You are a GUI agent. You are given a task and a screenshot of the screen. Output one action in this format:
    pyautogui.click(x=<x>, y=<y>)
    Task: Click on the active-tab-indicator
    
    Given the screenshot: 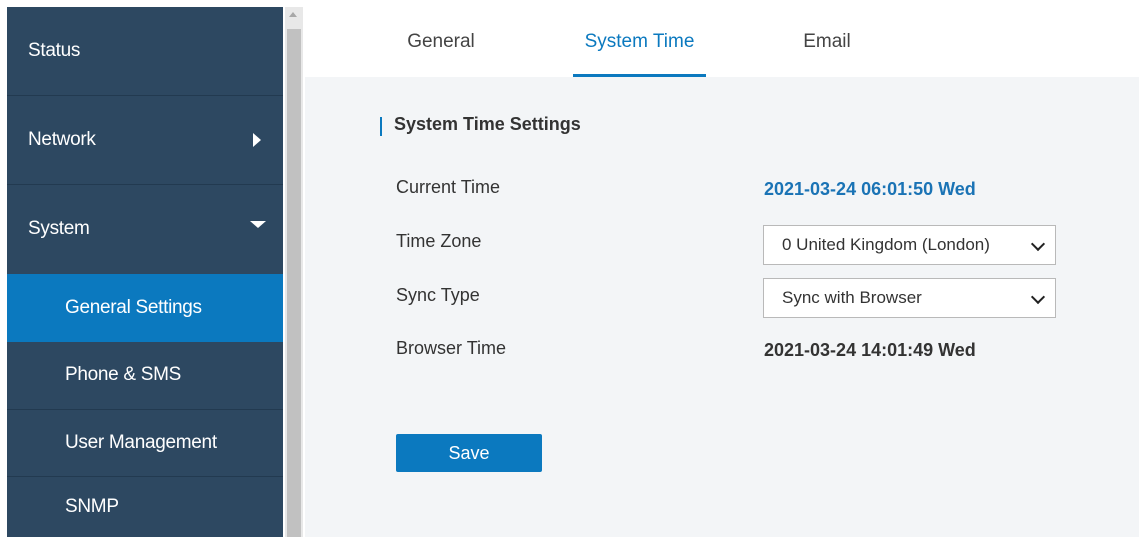 What is the action you would take?
    pyautogui.click(x=639, y=75)
    